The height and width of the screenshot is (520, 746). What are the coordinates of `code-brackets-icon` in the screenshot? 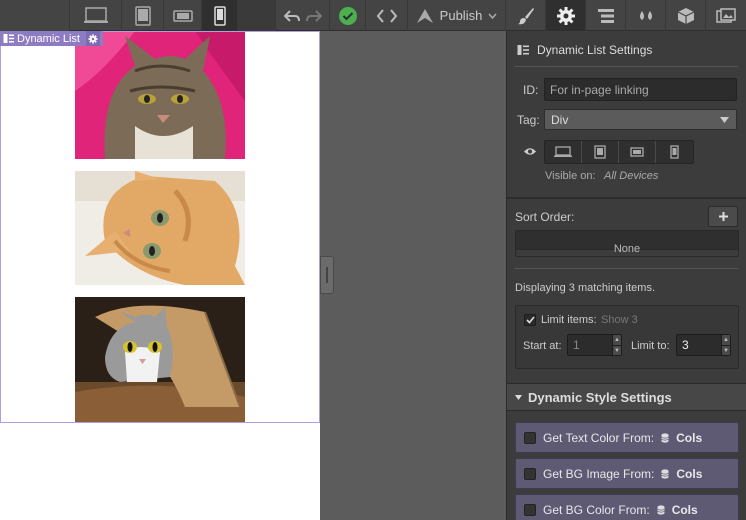 It's located at (386, 15).